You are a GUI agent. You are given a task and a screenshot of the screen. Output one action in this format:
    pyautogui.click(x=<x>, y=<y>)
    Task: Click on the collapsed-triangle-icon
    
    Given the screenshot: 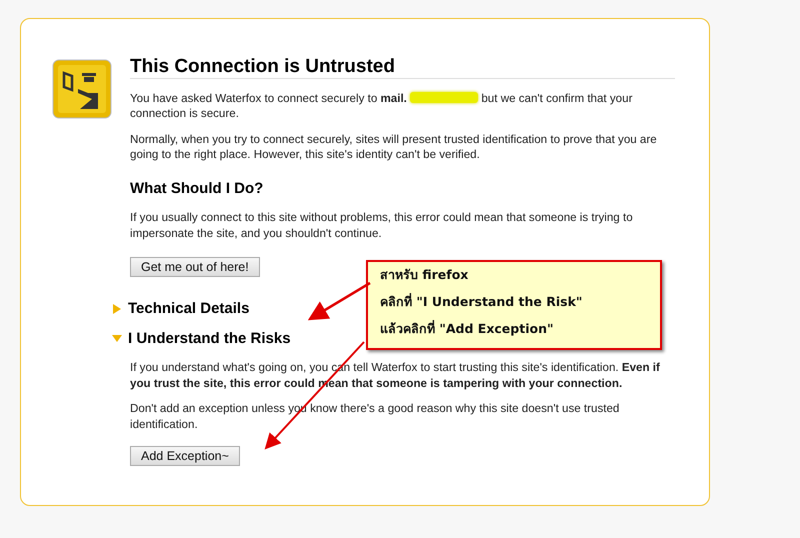 What is the action you would take?
    pyautogui.click(x=117, y=309)
    